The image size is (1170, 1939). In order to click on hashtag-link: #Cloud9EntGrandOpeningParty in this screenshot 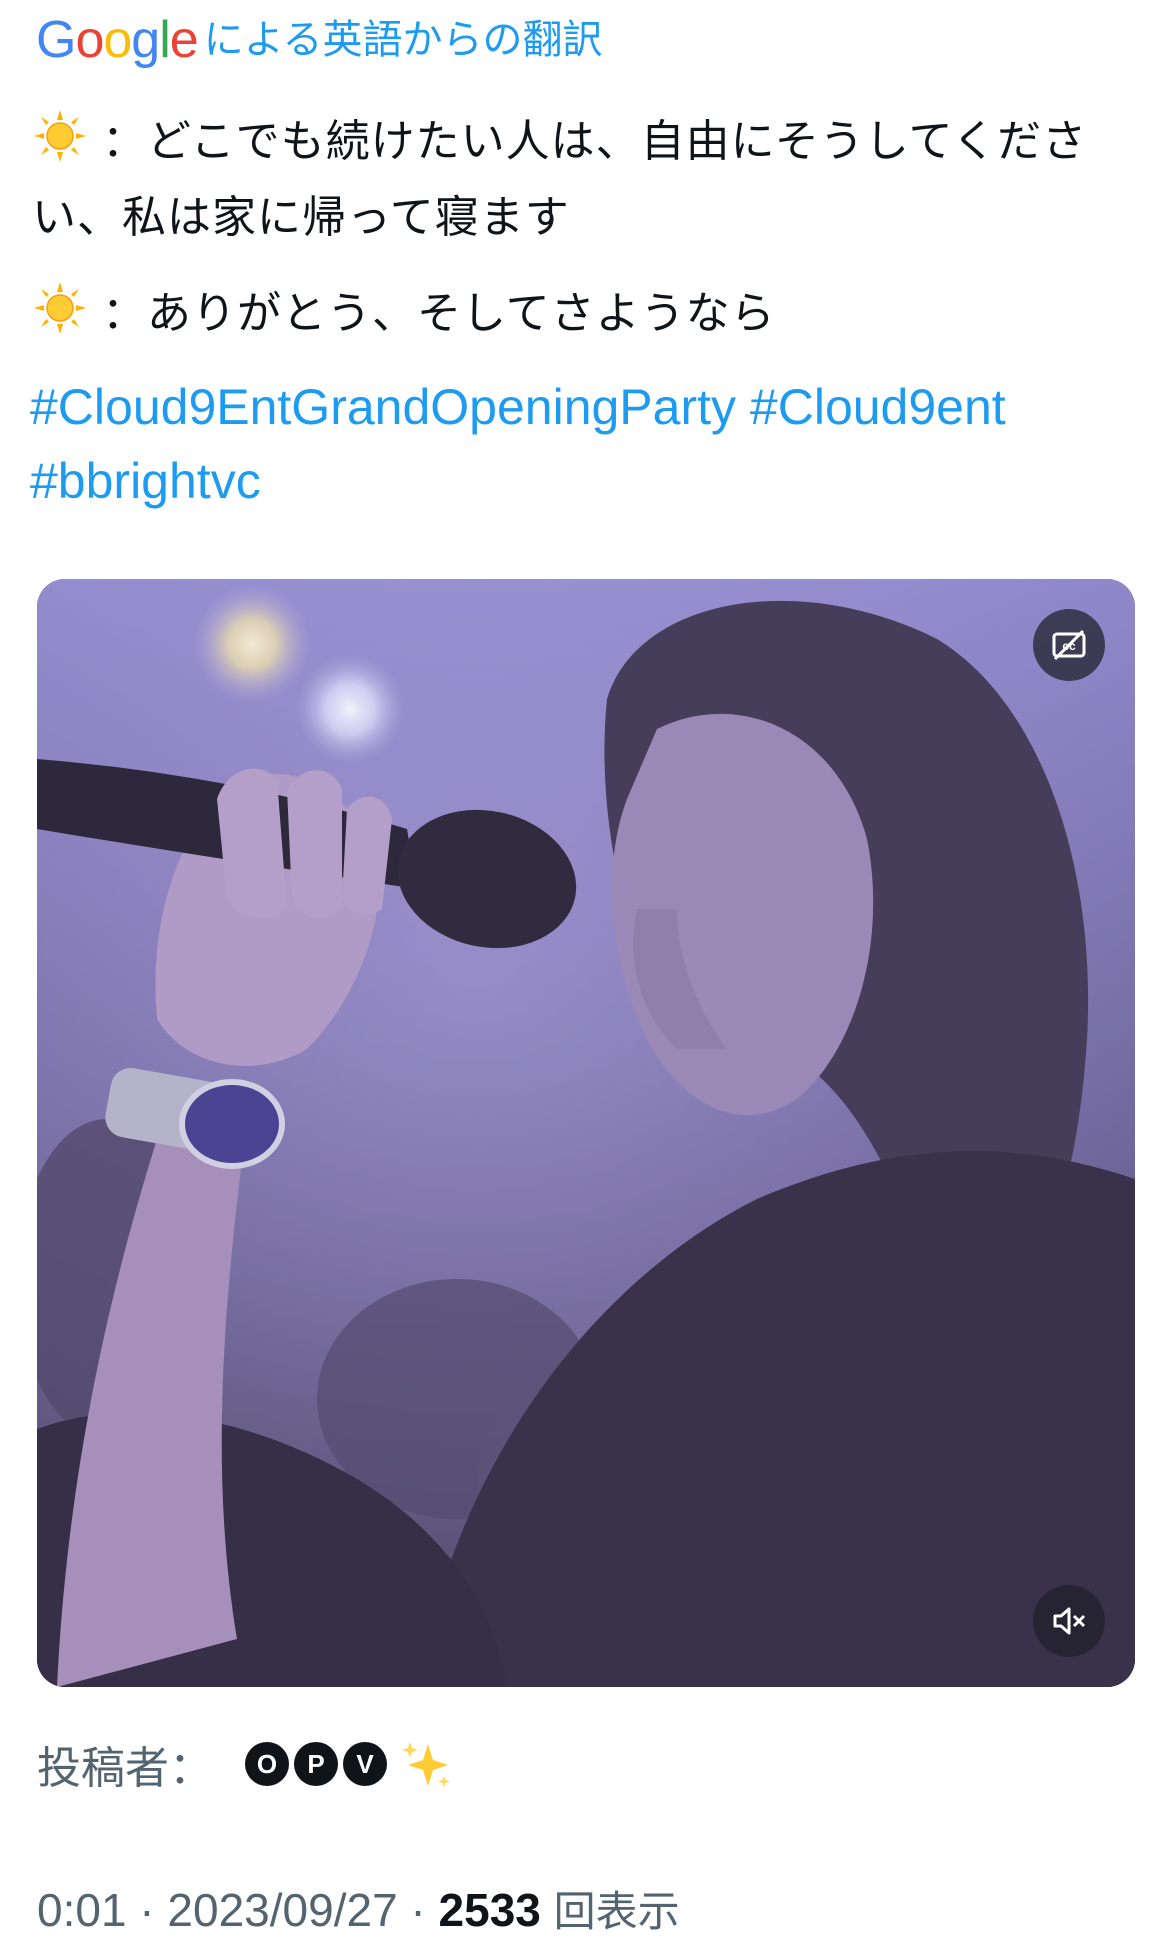, I will do `click(383, 407)`.